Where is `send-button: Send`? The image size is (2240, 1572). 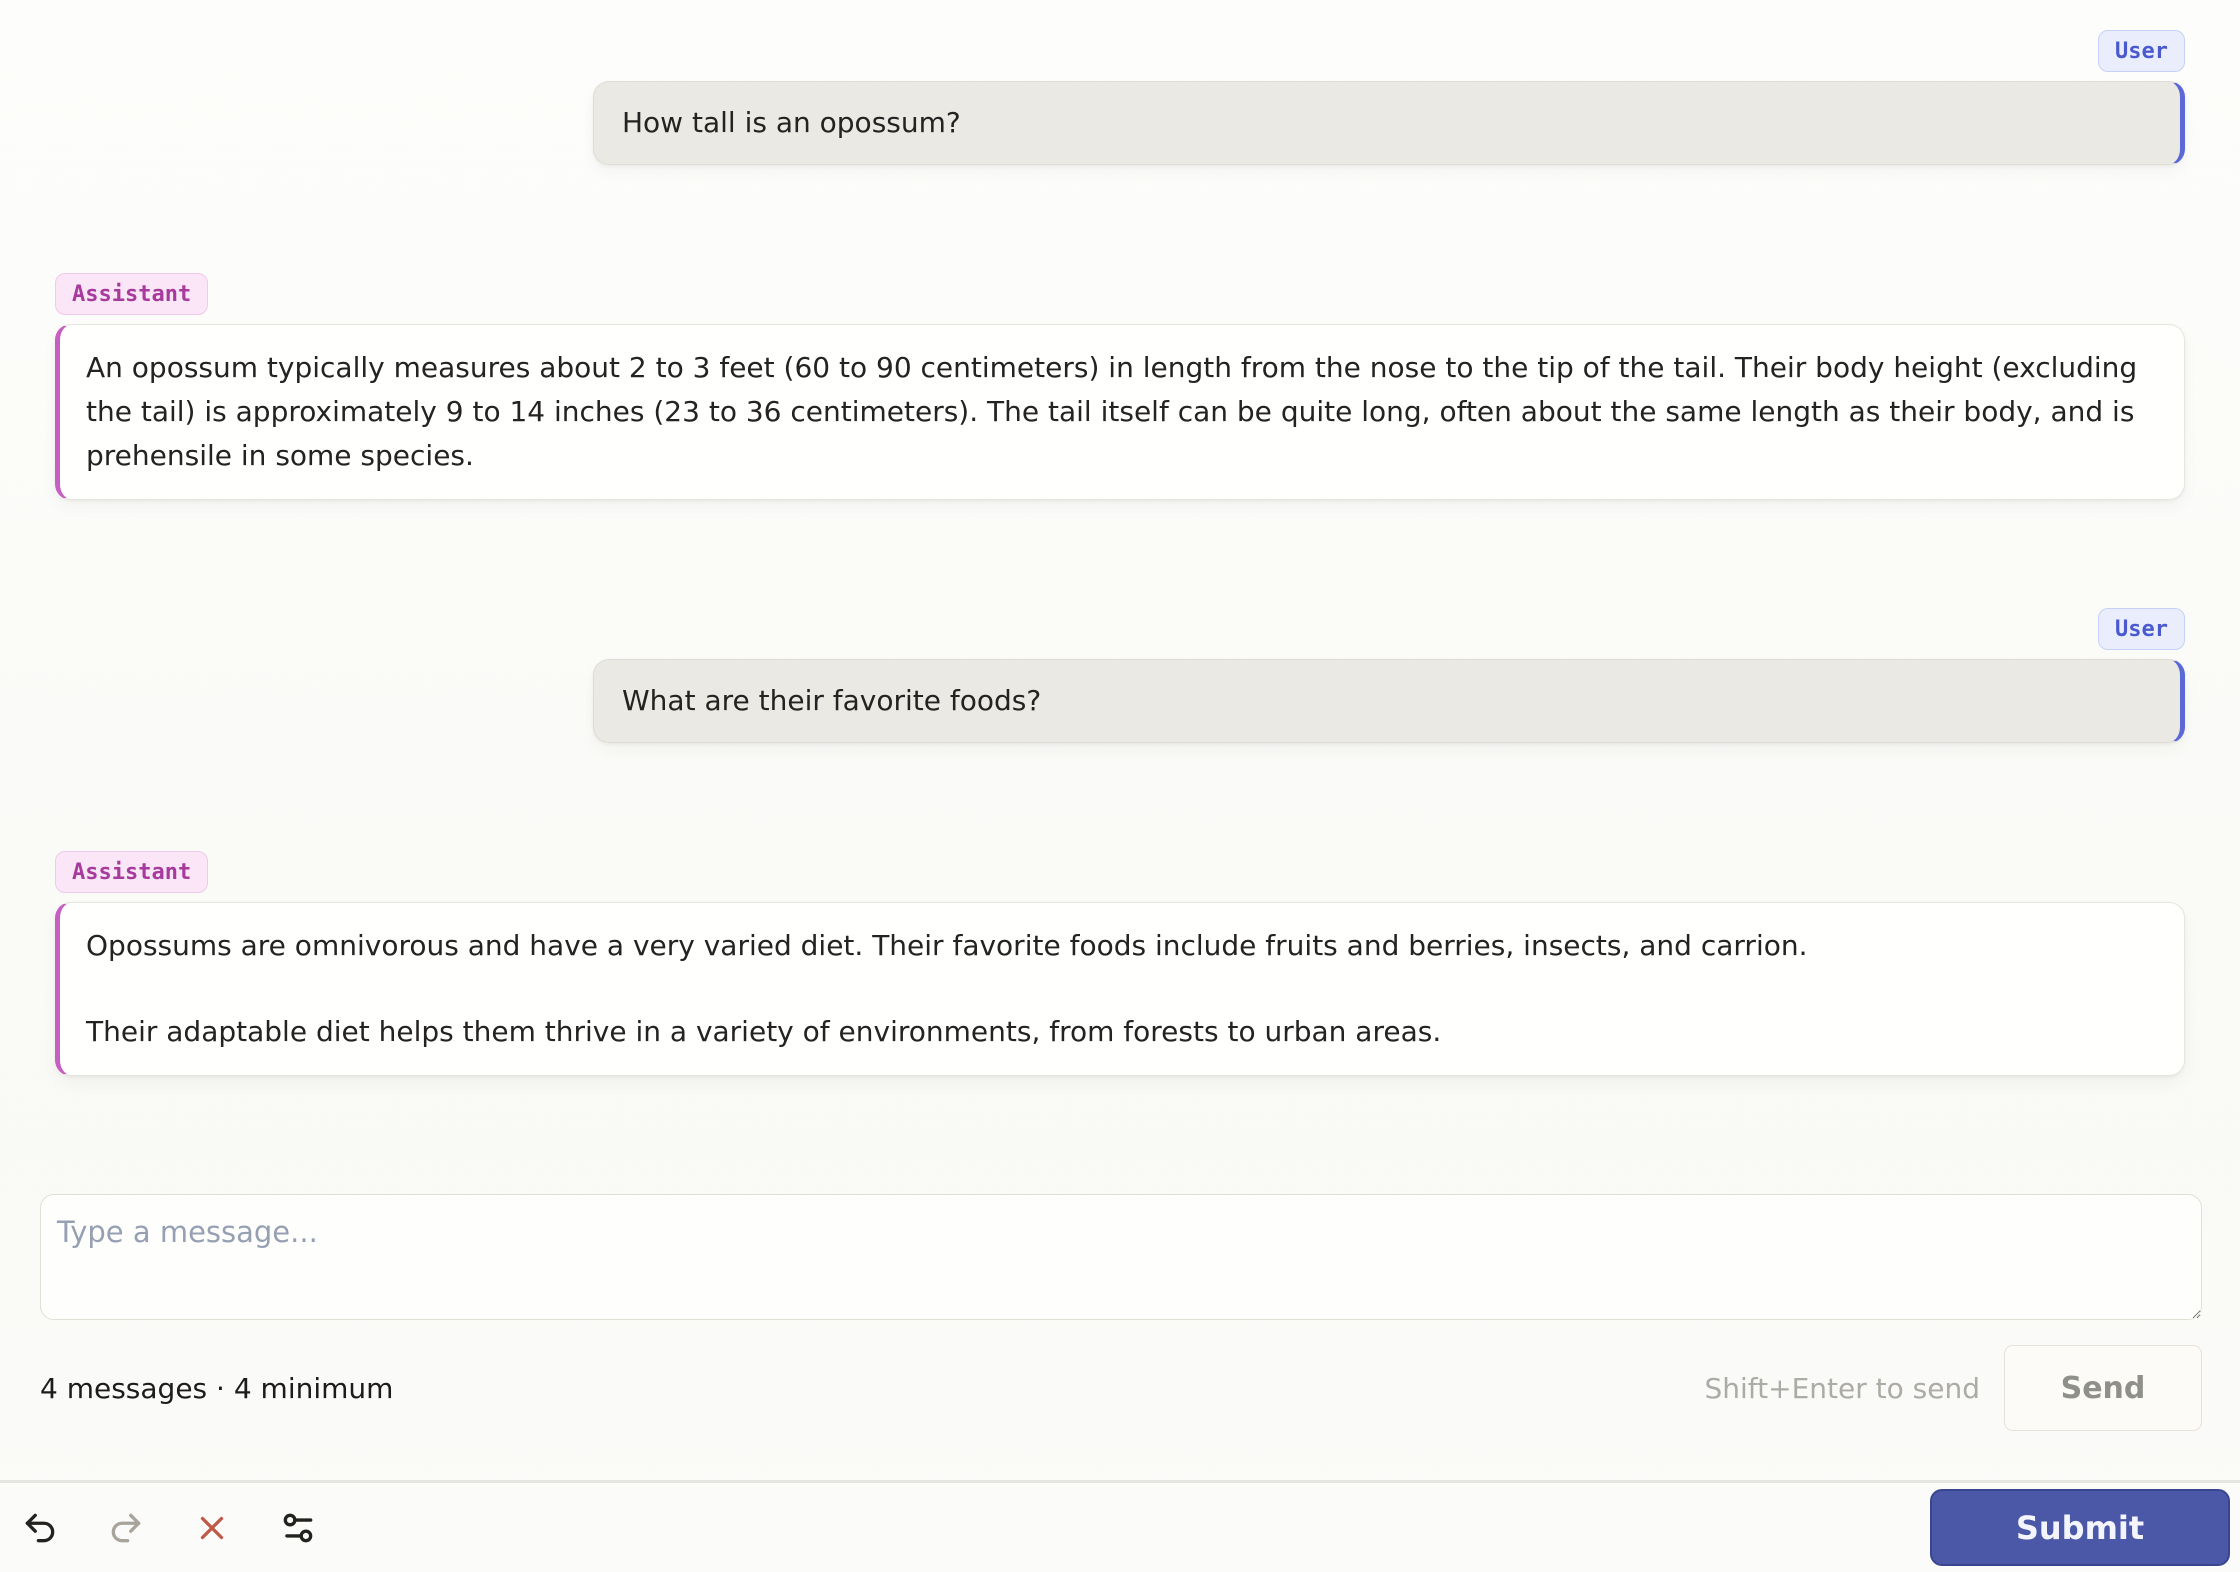
send-button: Send is located at coordinates (2103, 1388).